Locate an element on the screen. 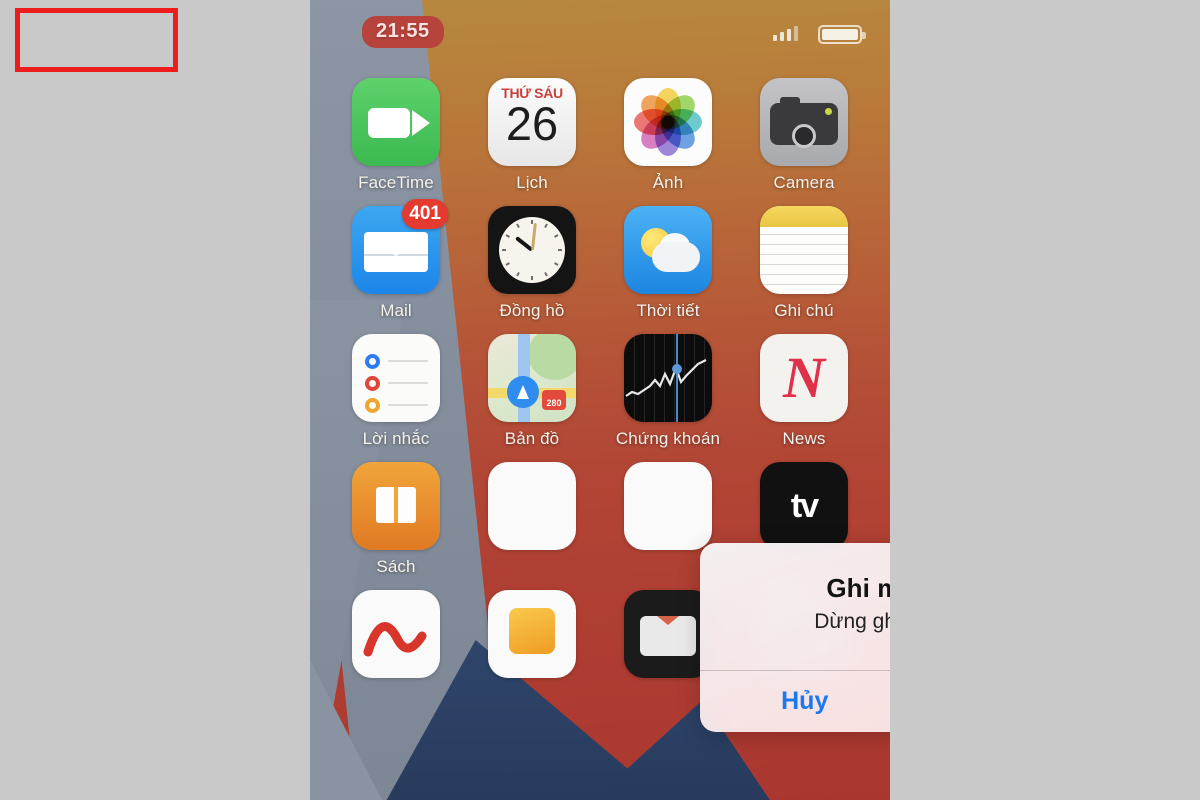 The height and width of the screenshot is (800, 1200). app-appstore is located at coordinates (396, 637).